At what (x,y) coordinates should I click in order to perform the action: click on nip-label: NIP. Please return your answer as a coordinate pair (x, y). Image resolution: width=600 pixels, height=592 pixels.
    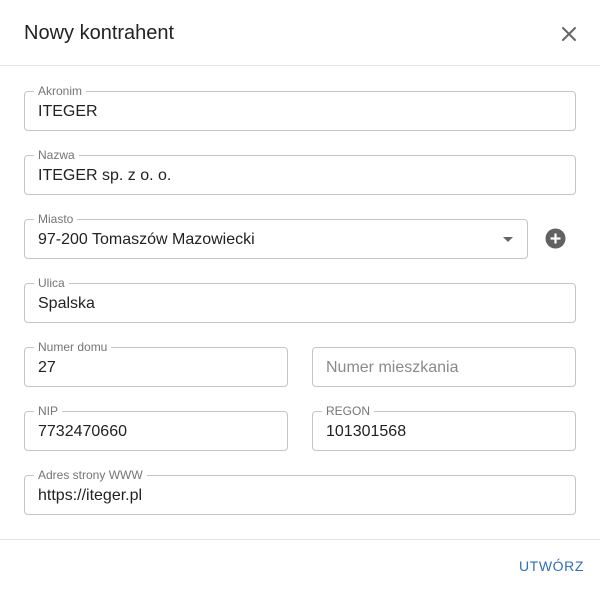
    Looking at the image, I should click on (48, 411).